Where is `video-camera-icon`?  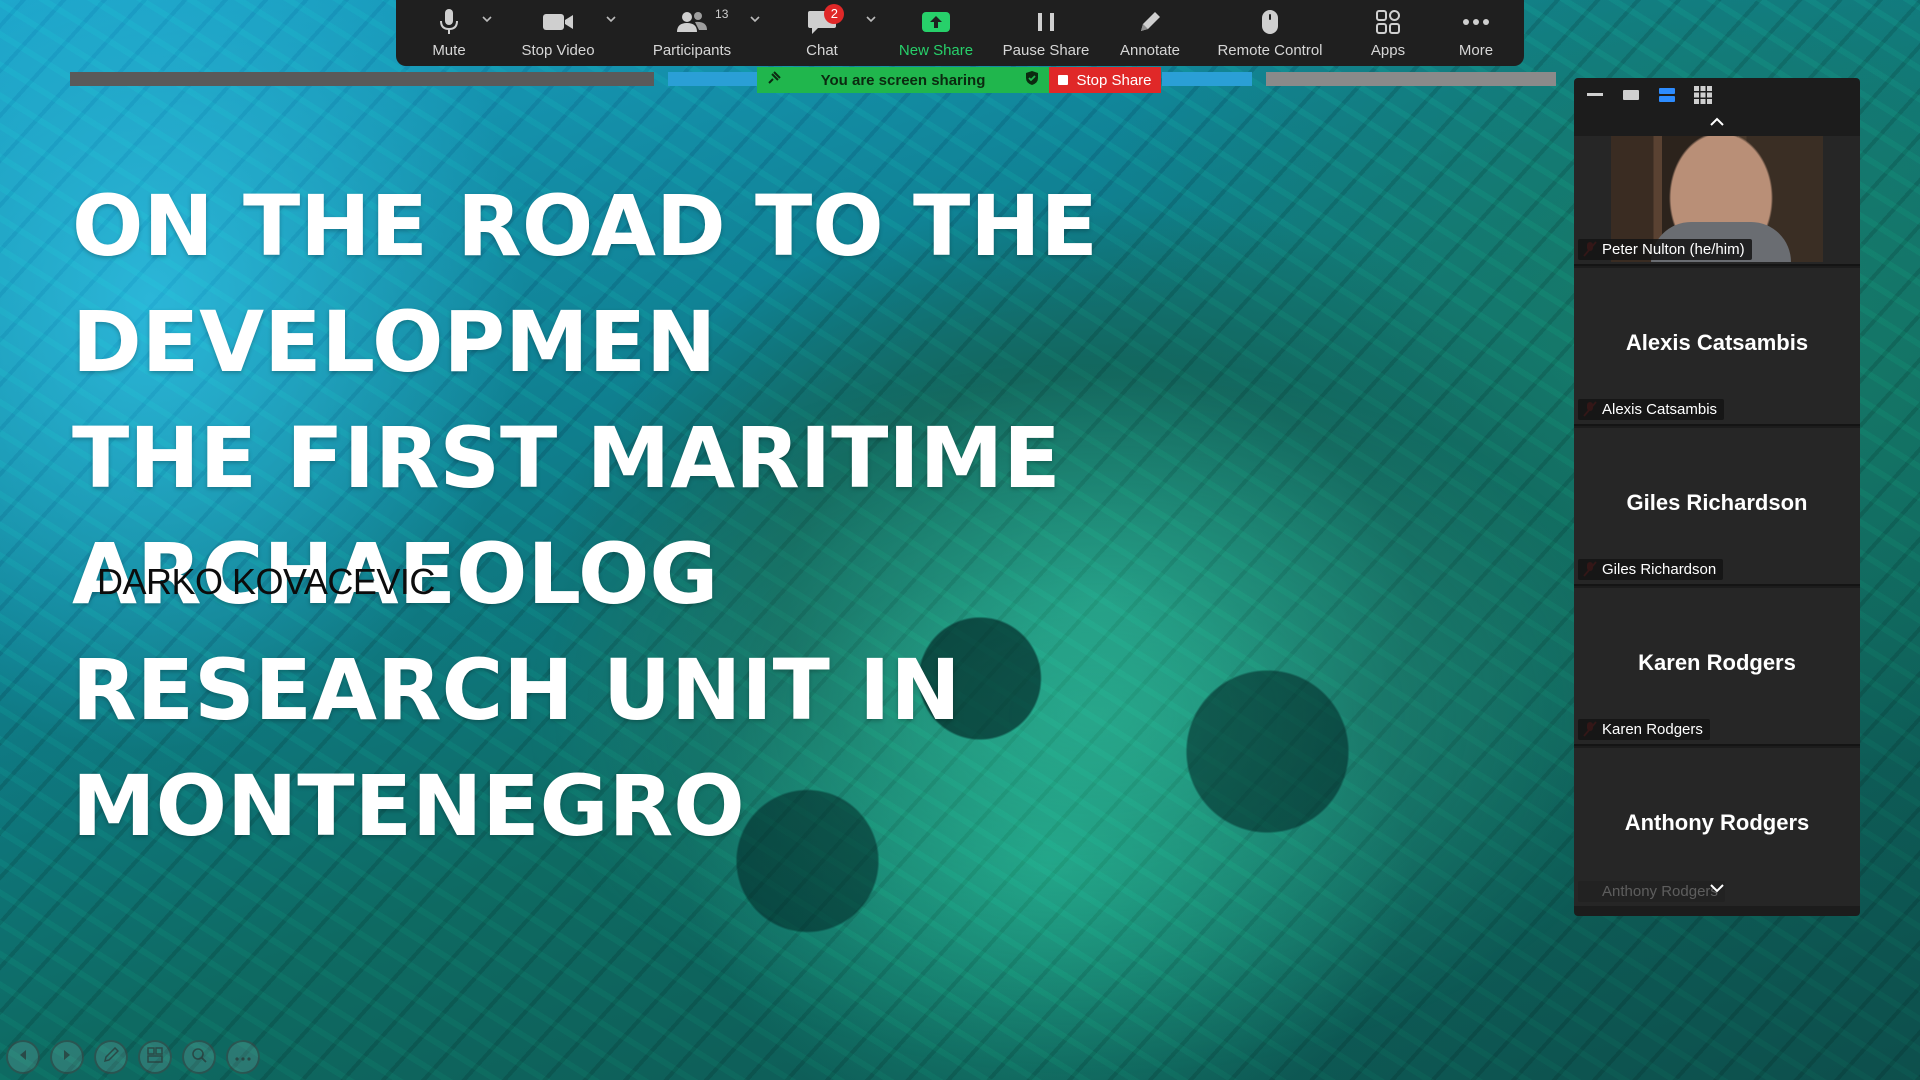 video-camera-icon is located at coordinates (558, 22).